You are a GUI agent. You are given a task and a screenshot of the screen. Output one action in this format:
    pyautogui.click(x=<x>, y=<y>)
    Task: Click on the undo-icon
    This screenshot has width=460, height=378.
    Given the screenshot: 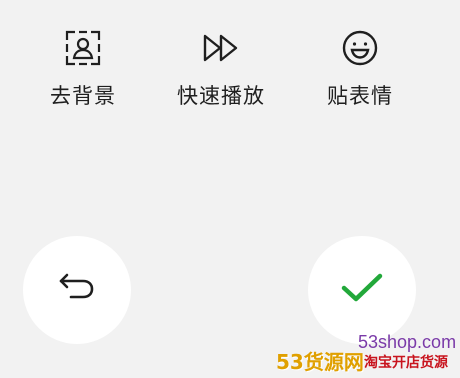 What is the action you would take?
    pyautogui.click(x=77, y=290)
    